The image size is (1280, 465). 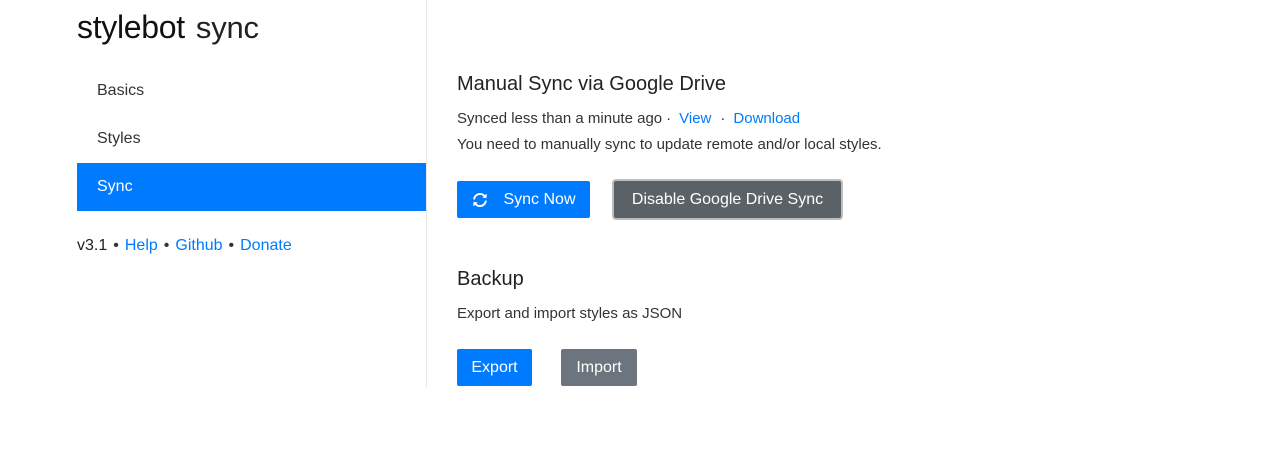 I want to click on export-button: Export, so click(x=494, y=367).